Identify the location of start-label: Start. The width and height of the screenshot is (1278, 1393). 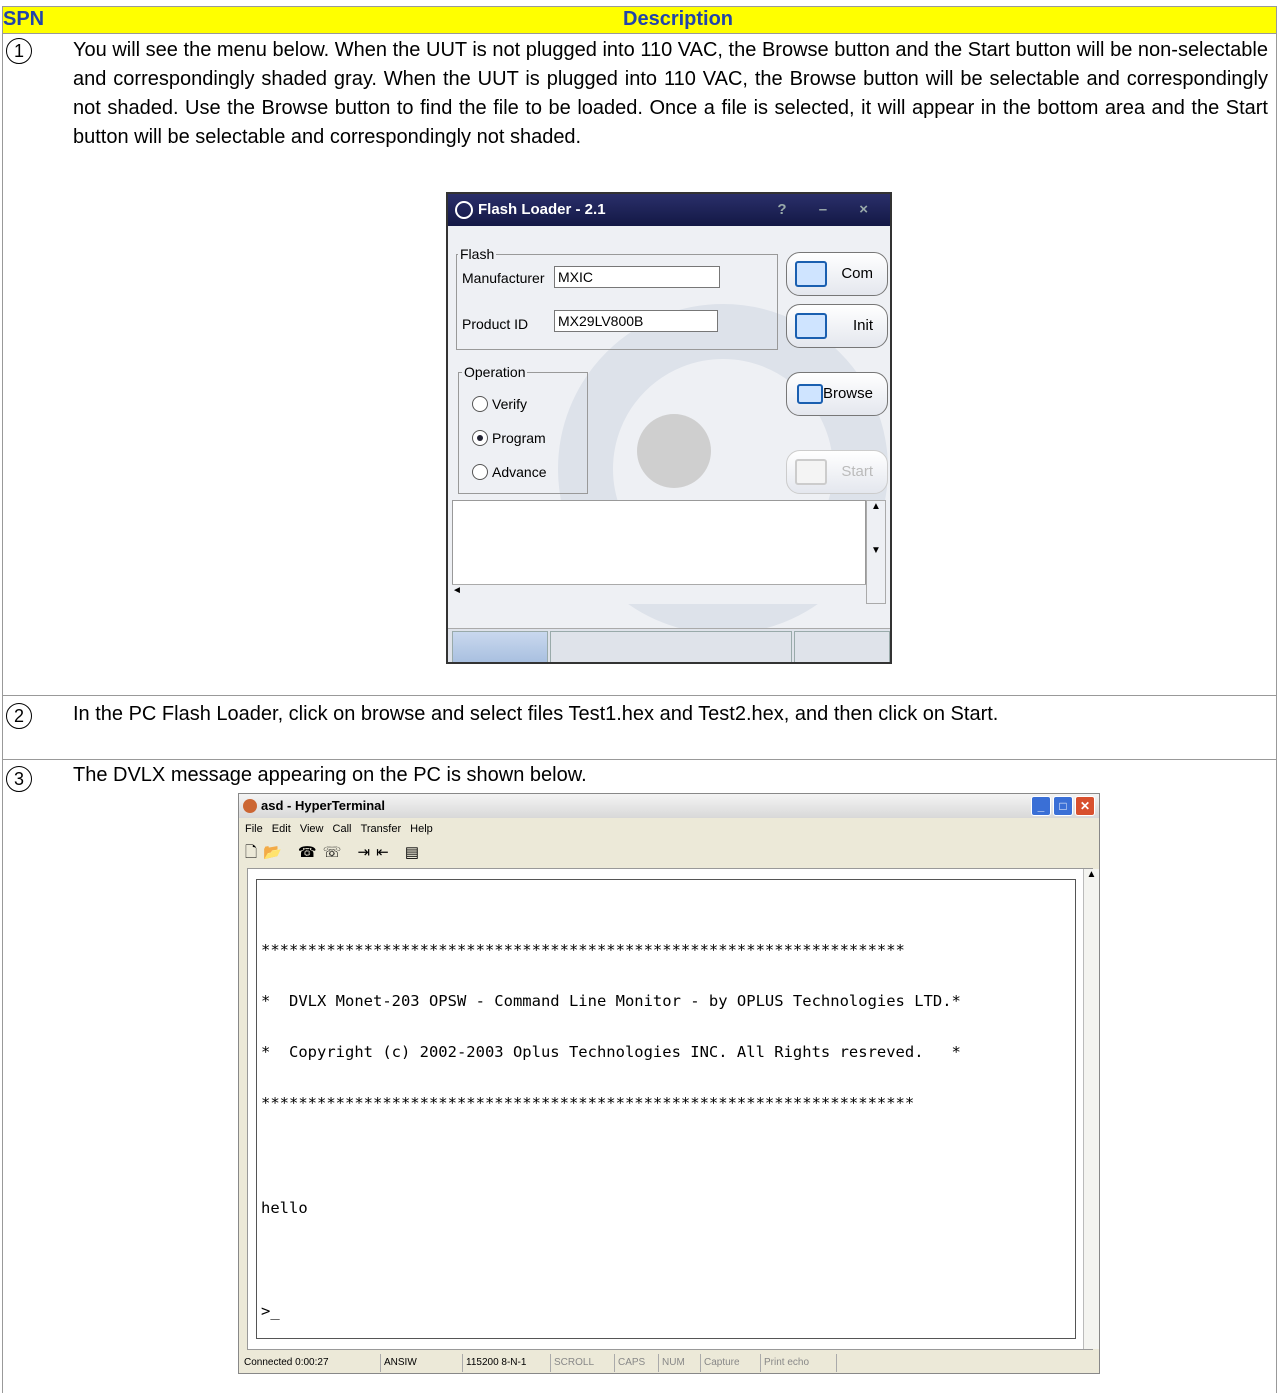
(857, 471).